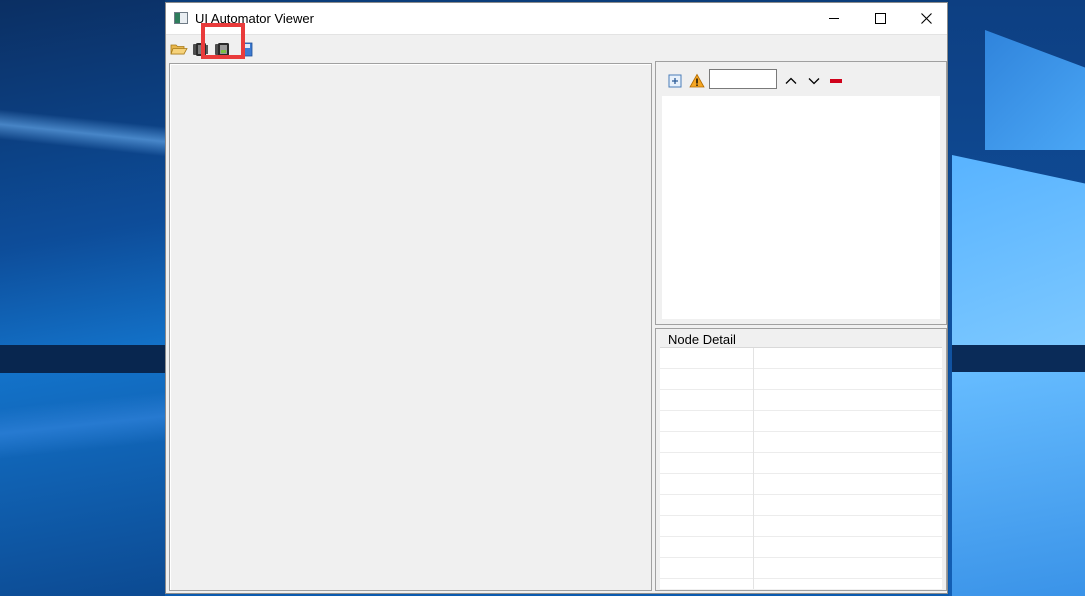 This screenshot has width=1085, height=596. I want to click on minimize-icon, so click(834, 18).